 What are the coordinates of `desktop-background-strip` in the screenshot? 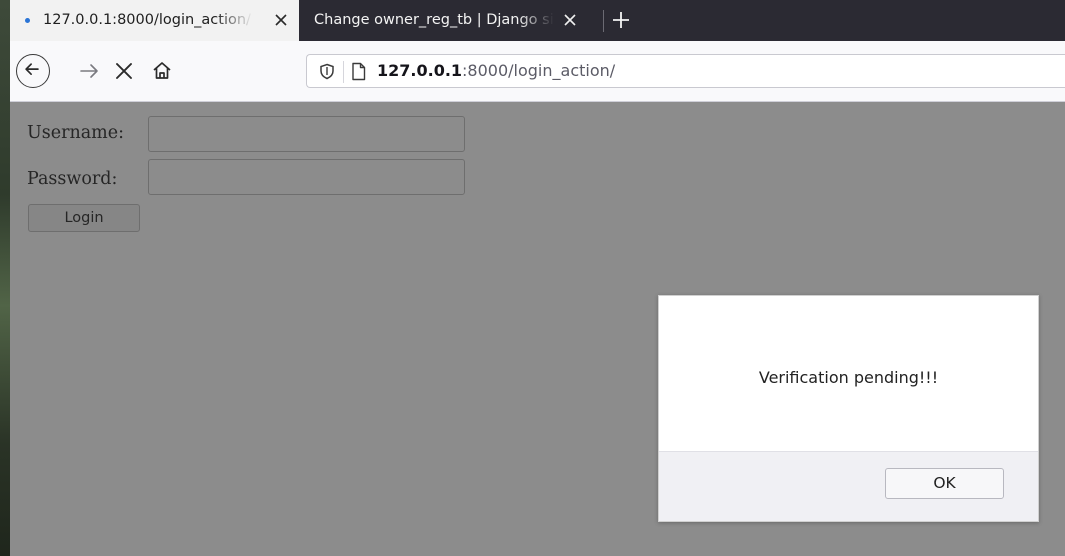 It's located at (5, 278).